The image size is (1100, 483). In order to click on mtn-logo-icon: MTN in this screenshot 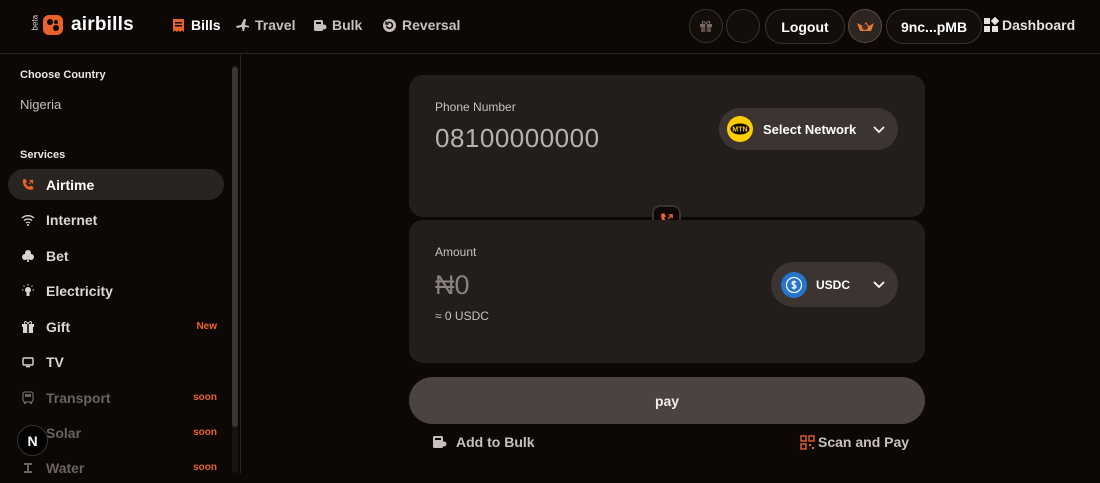, I will do `click(740, 129)`.